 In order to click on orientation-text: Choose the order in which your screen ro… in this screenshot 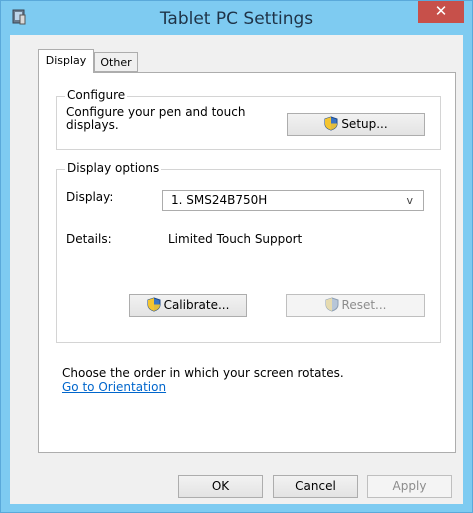, I will do `click(203, 373)`.